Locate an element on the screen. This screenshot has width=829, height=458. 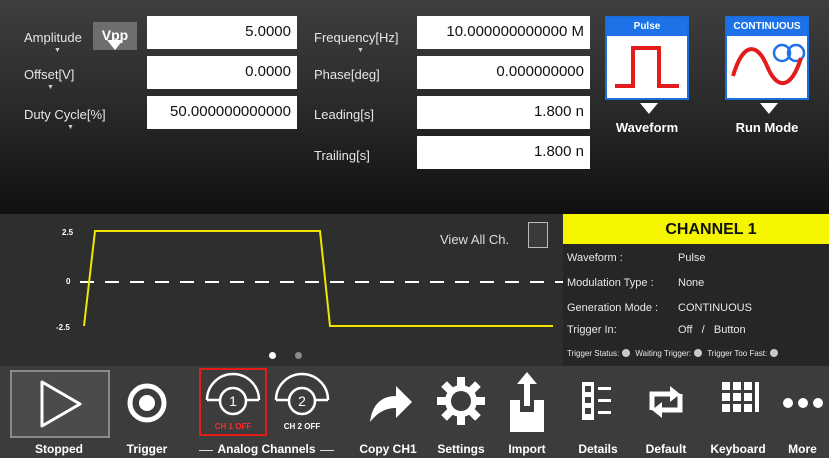
pulse-wave-icon is located at coordinates (647, 67).